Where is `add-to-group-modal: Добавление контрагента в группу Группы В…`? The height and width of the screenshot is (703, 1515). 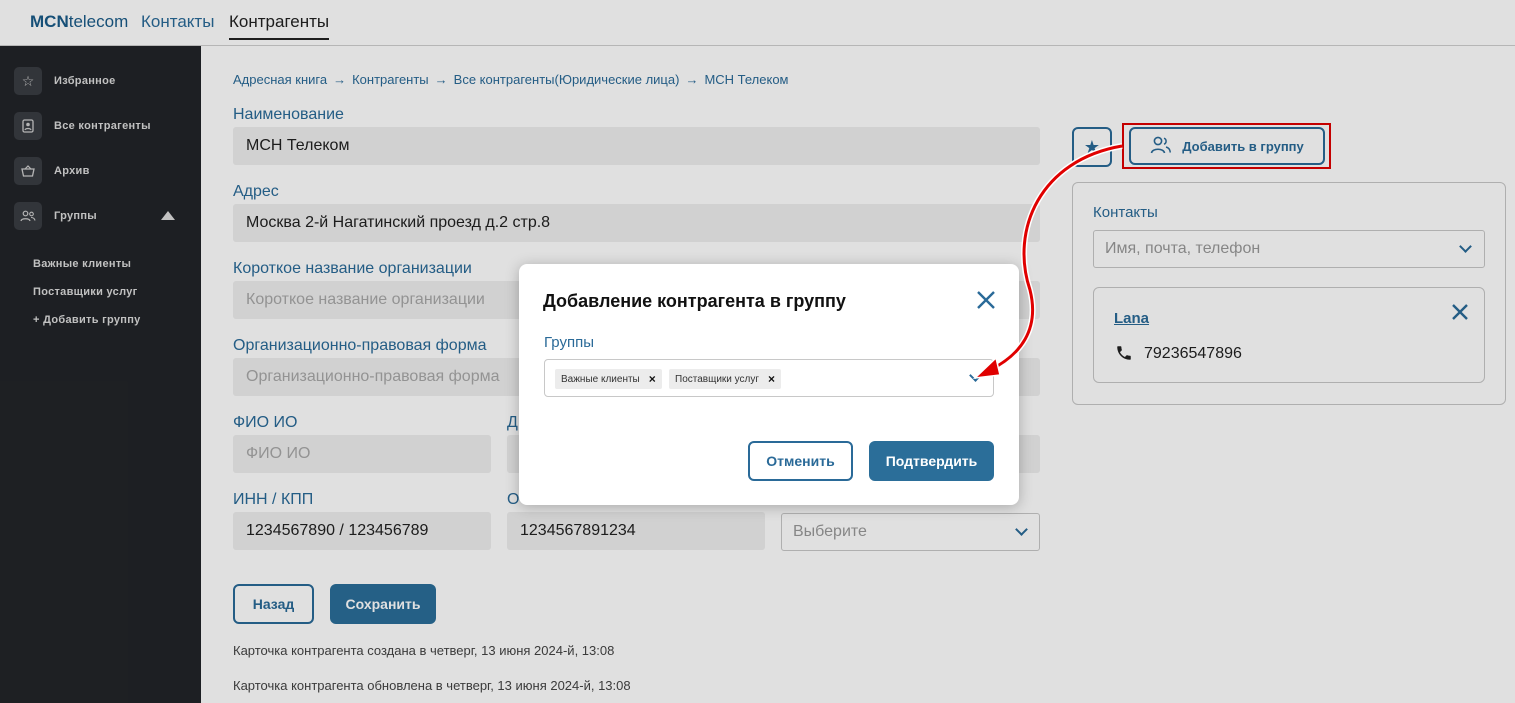 add-to-group-modal: Добавление контрагента в группу Группы В… is located at coordinates (769, 384).